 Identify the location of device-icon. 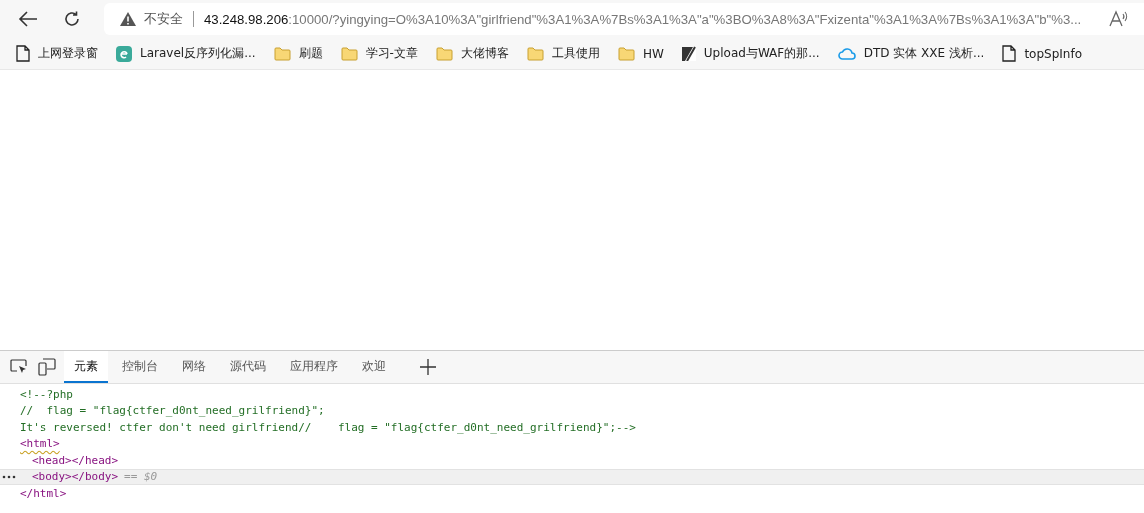
(47, 367).